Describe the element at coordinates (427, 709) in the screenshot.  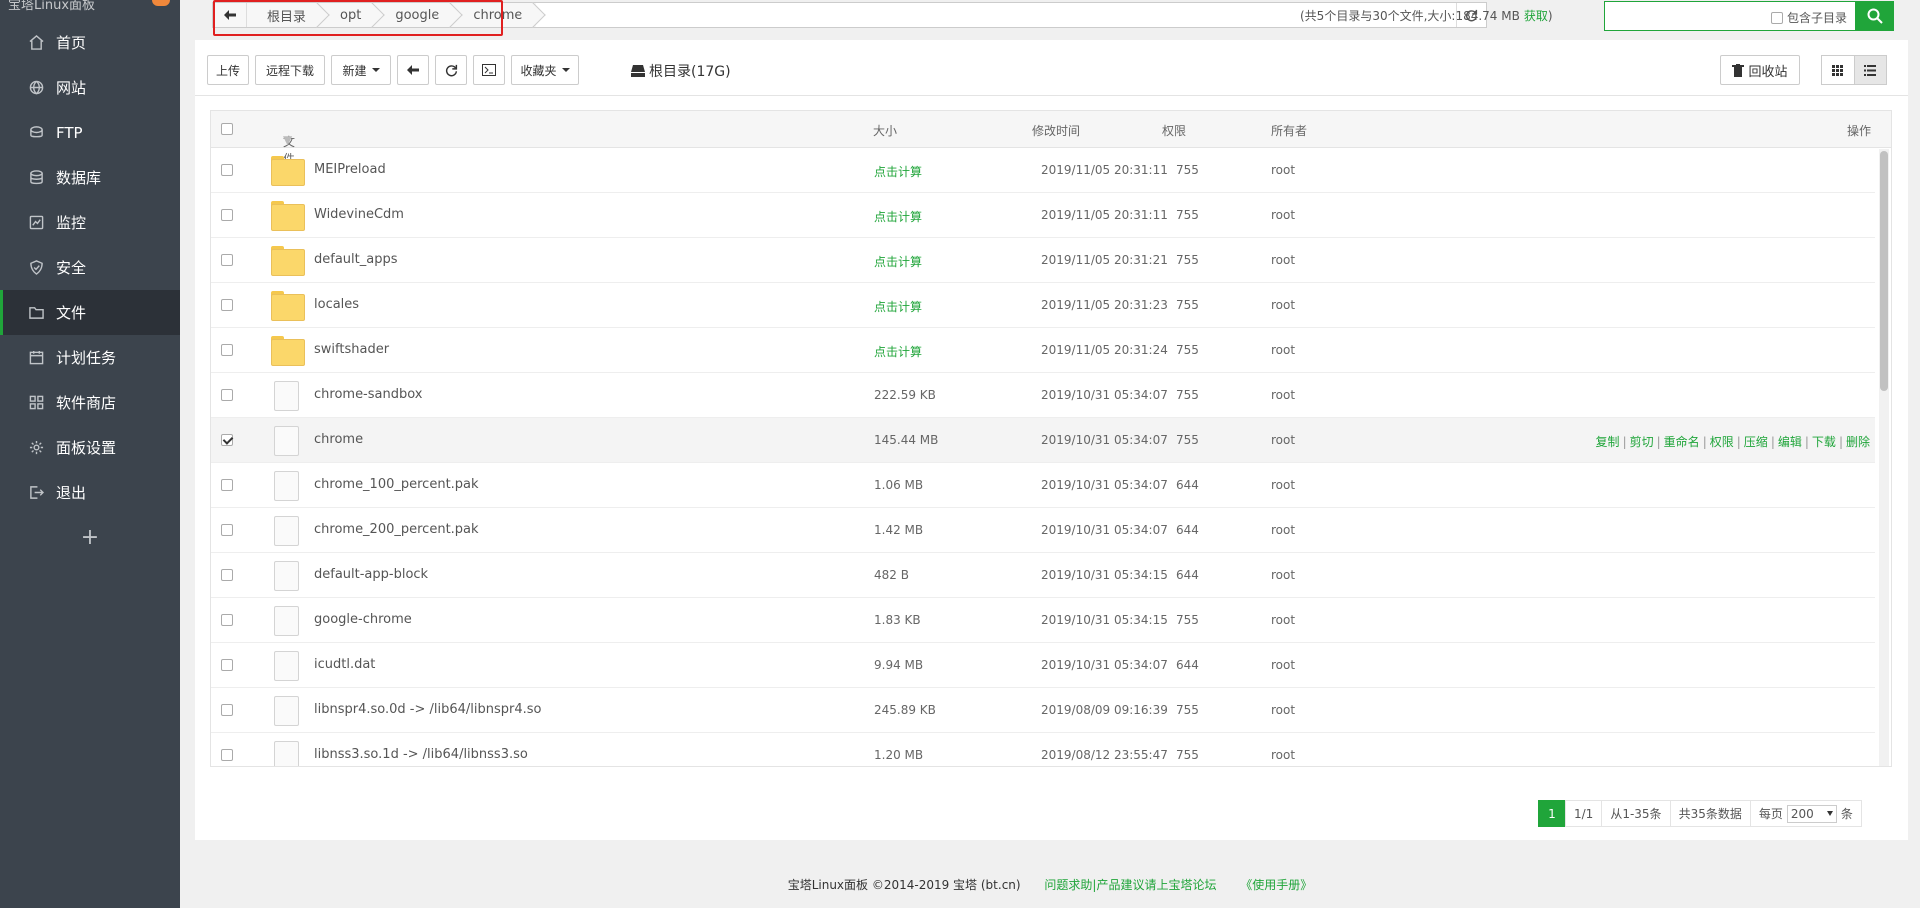
I see `file-name: libnspr4.so.0d -> /lib64/libnspr4.so` at that location.